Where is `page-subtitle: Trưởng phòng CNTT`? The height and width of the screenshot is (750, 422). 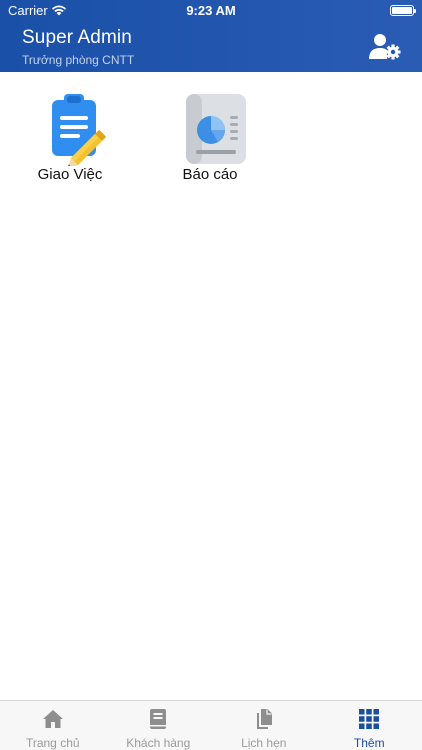
page-subtitle: Trưởng phòng CNTT is located at coordinates (78, 60).